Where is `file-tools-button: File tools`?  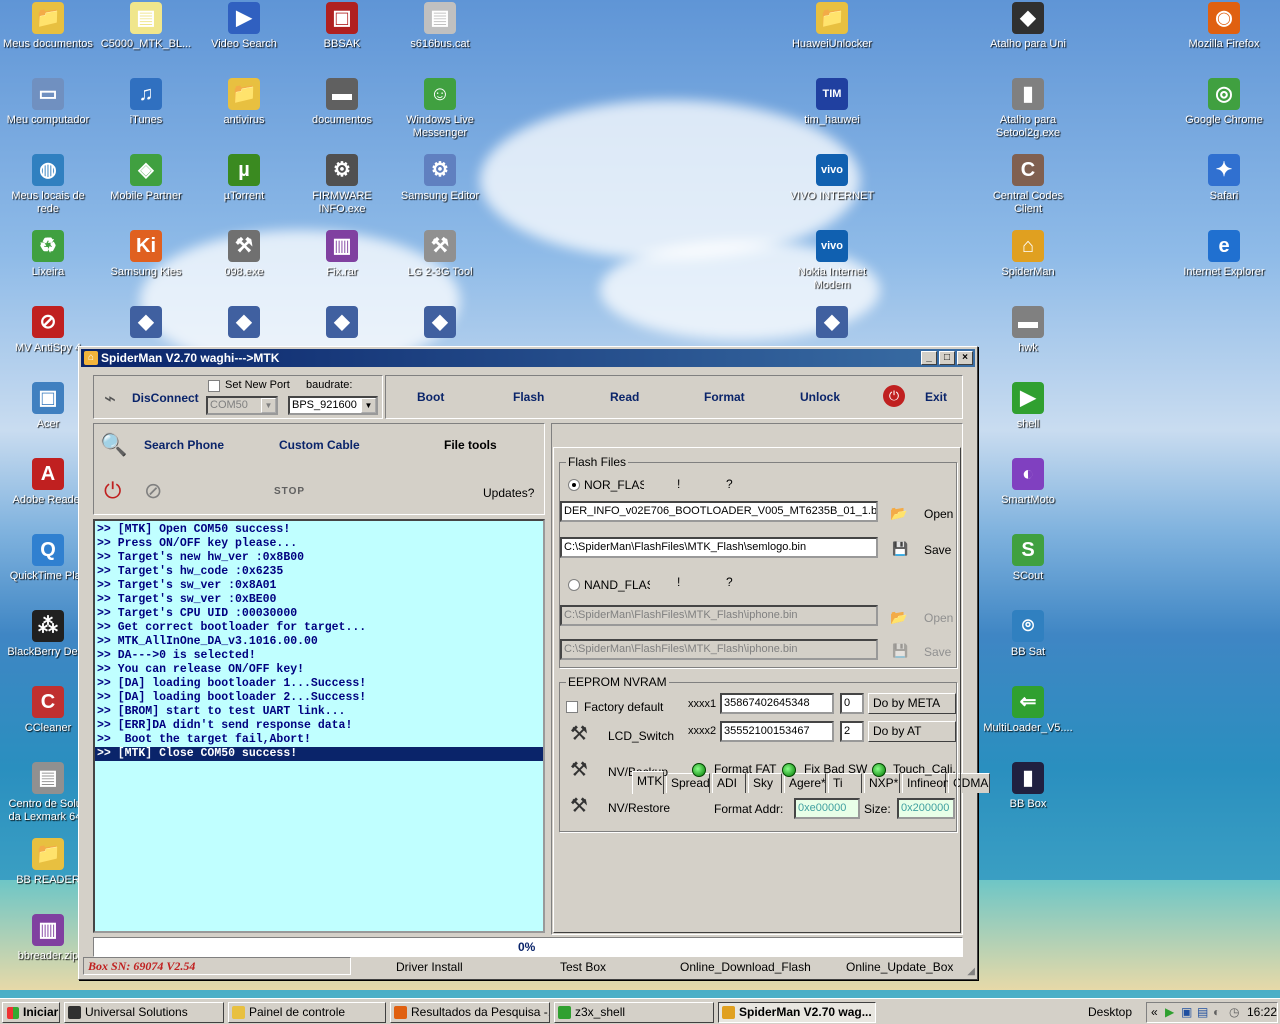
file-tools-button: File tools is located at coordinates (470, 445).